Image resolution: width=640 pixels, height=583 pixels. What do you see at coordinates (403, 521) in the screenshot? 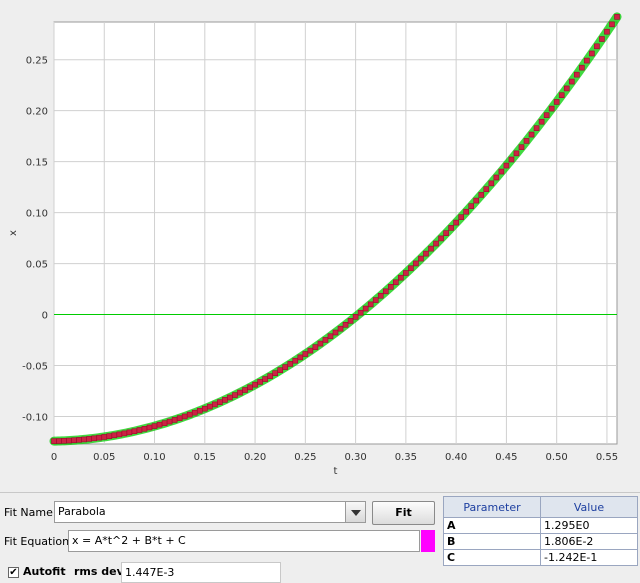
I see `fit-builder-button: Fit Builder` at bounding box center [403, 521].